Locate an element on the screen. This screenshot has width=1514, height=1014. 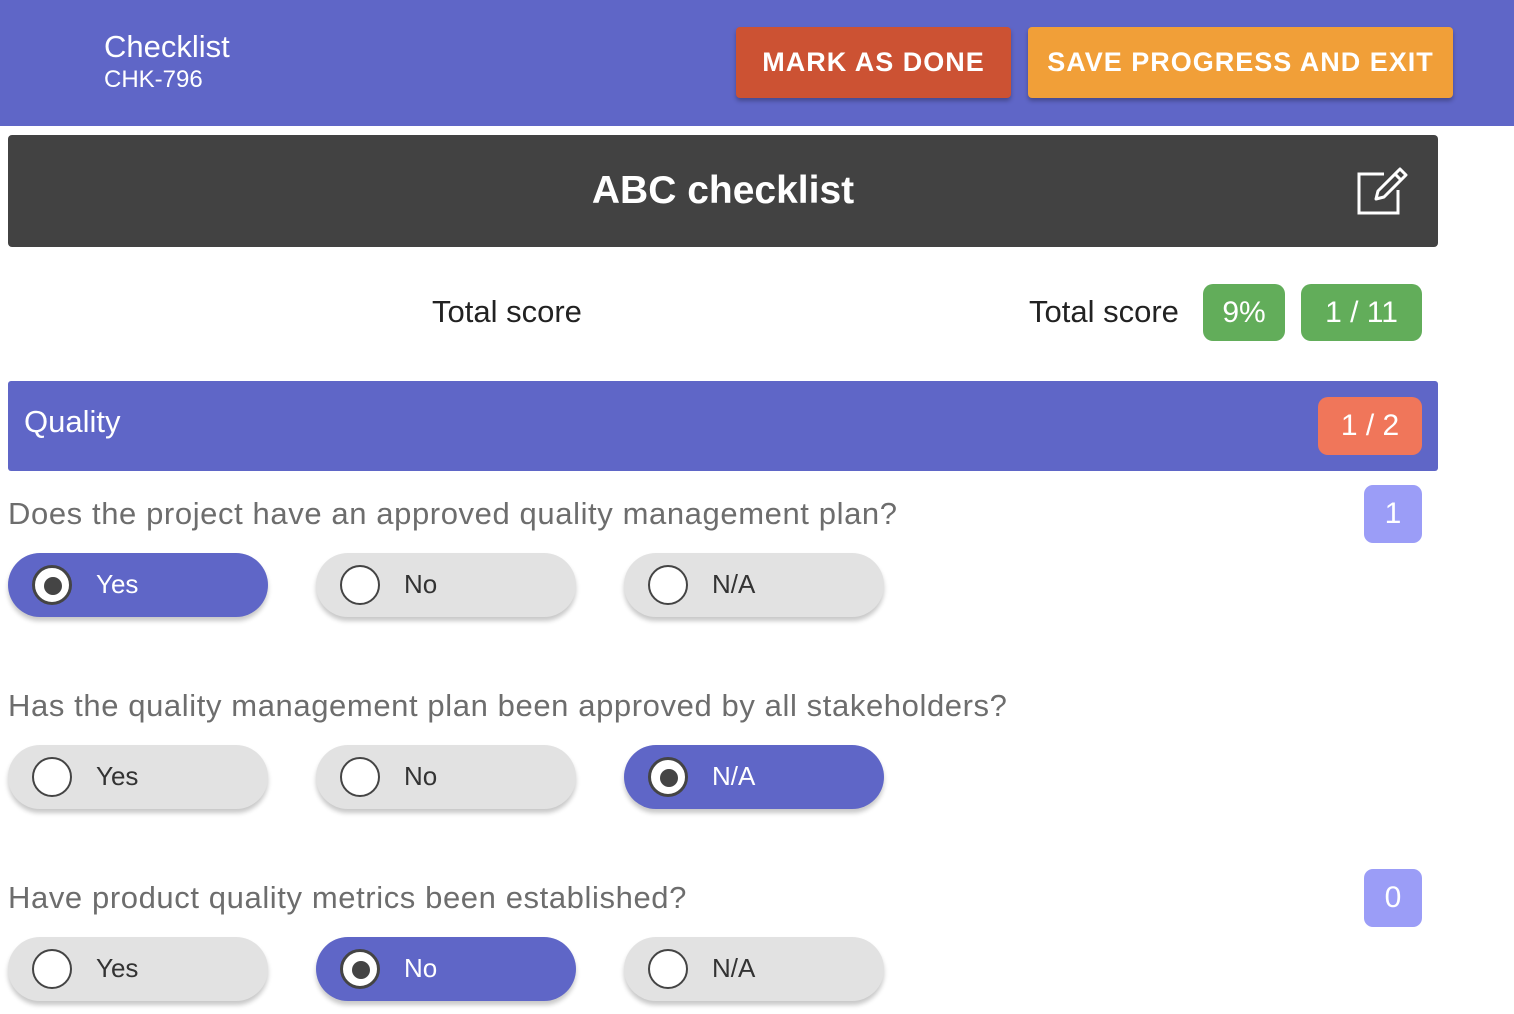
total-score-label-secondary: Total score is located at coordinates (1104, 311).